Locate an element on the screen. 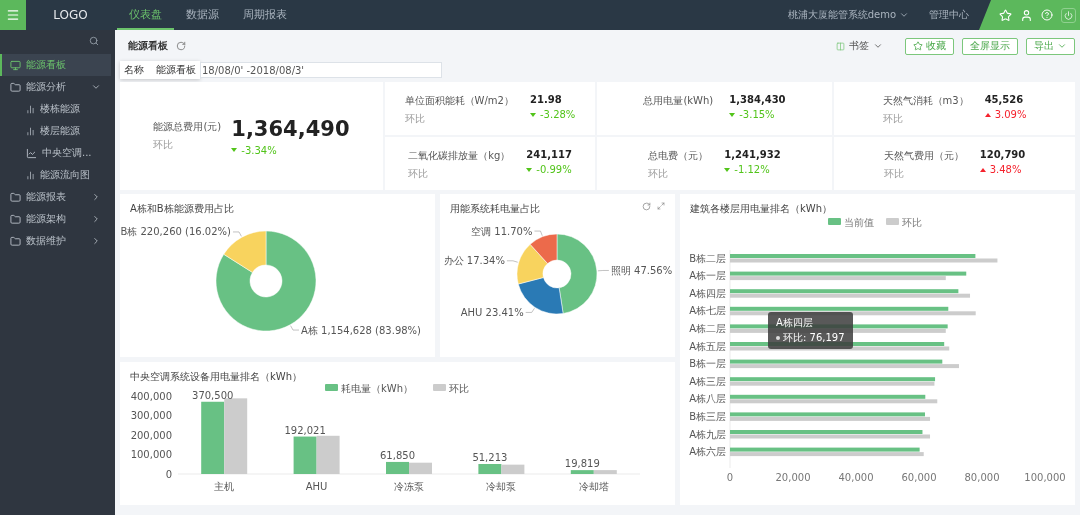 Image resolution: width=1080 pixels, height=515 pixels. bar-chart-icon is located at coordinates (30, 131).